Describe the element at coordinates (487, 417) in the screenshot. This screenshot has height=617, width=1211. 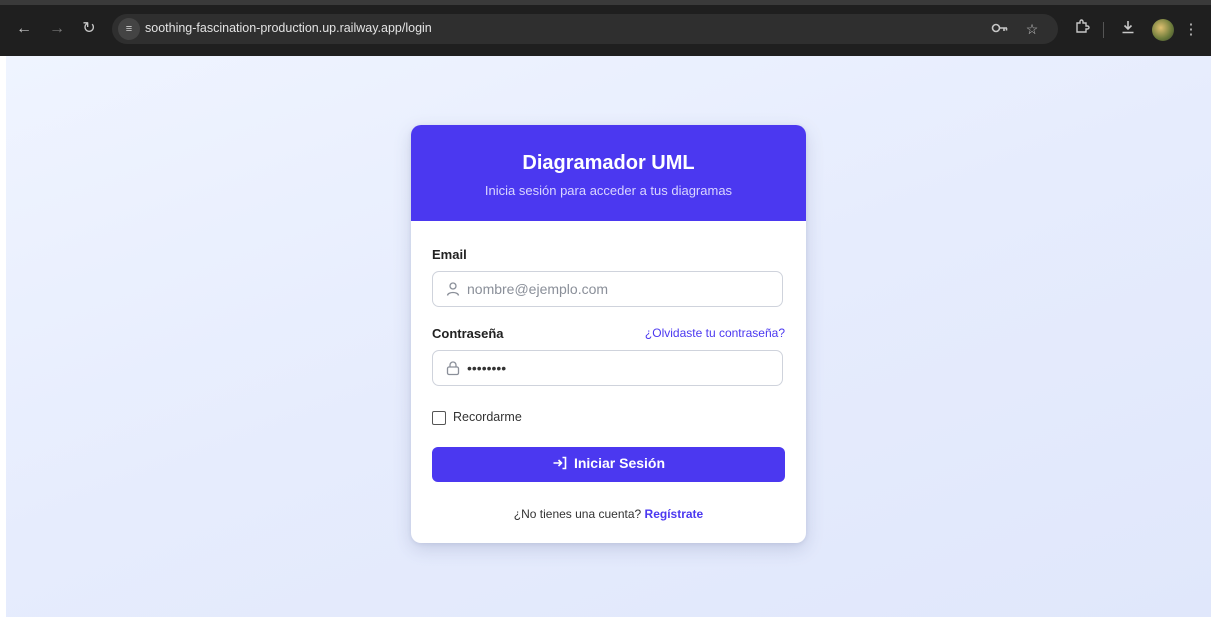
I see `remember-label: Recordarme` at that location.